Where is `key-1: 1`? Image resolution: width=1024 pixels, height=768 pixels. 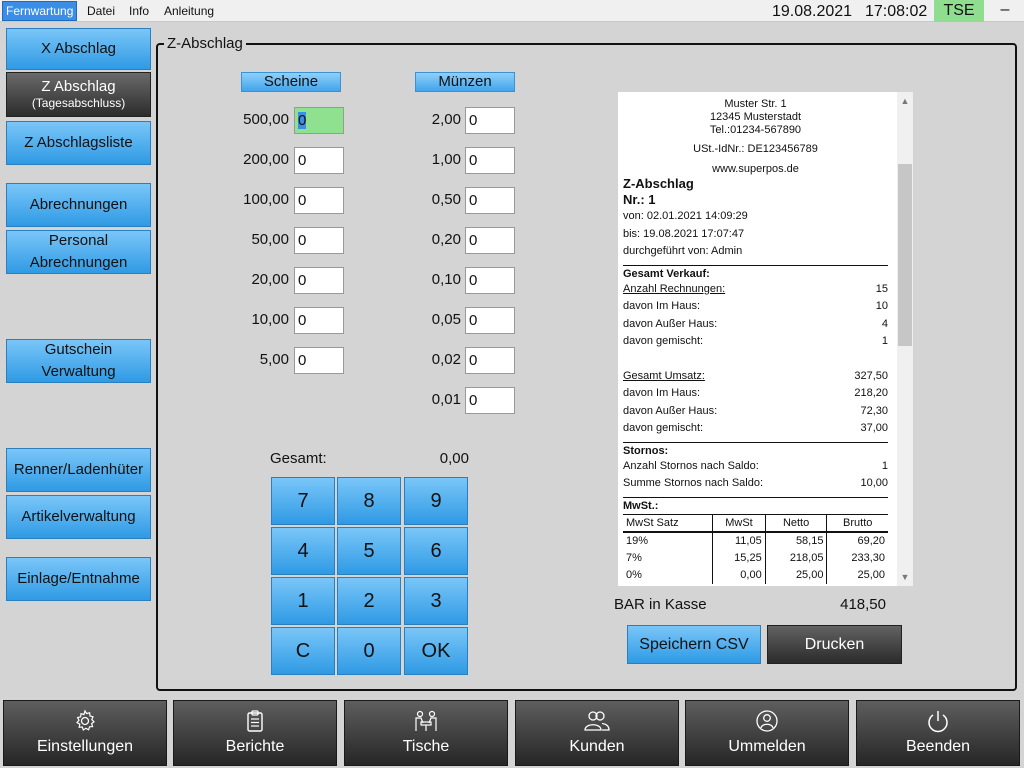
key-1: 1 is located at coordinates (303, 601).